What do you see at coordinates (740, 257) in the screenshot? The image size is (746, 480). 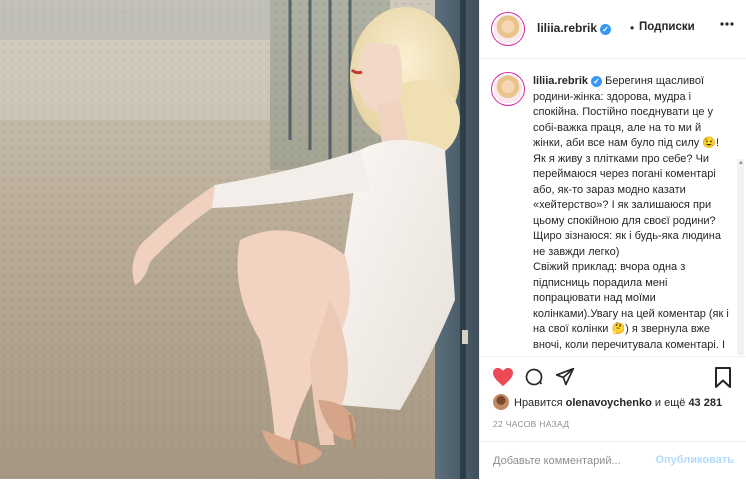 I see `caption-scrollbar: ▲ ▼` at bounding box center [740, 257].